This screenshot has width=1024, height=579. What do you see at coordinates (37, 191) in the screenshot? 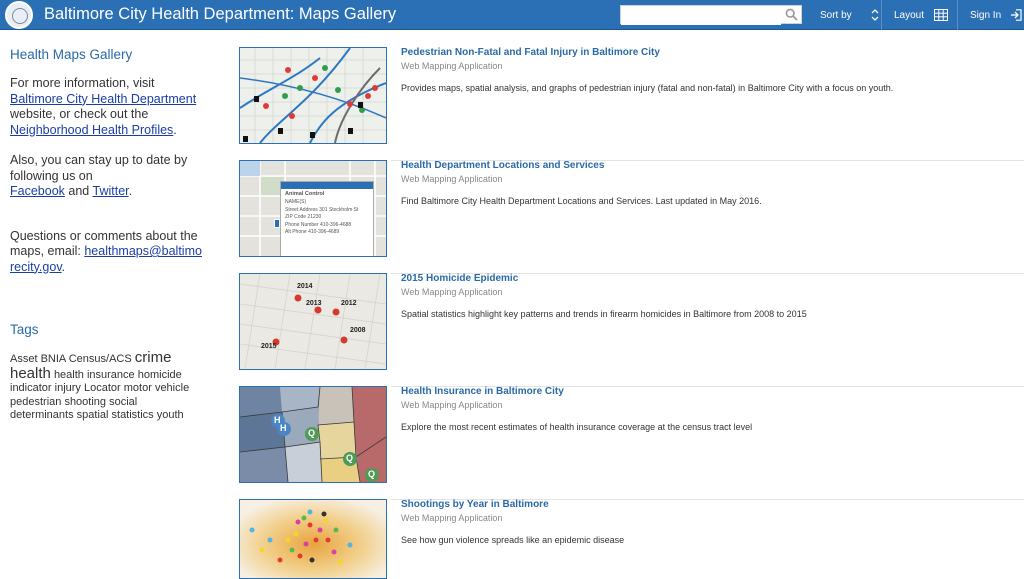
I see `facebook-link: Facebook` at bounding box center [37, 191].